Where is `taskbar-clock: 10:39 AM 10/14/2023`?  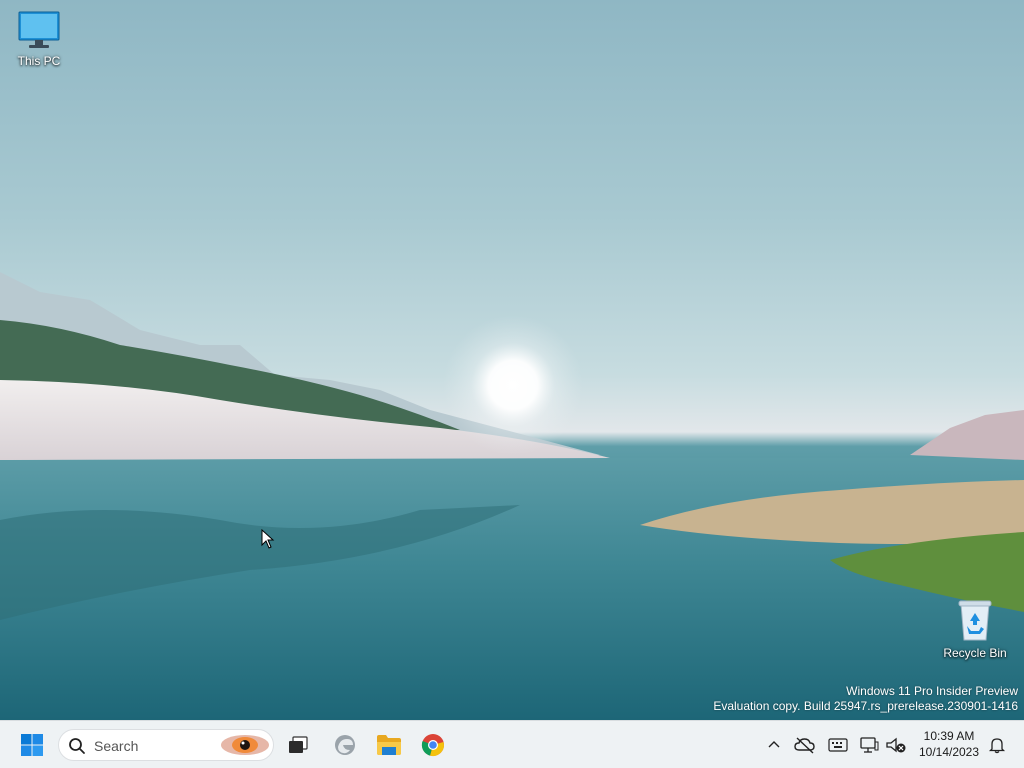
taskbar-clock: 10:39 AM 10/14/2023 is located at coordinates (949, 744).